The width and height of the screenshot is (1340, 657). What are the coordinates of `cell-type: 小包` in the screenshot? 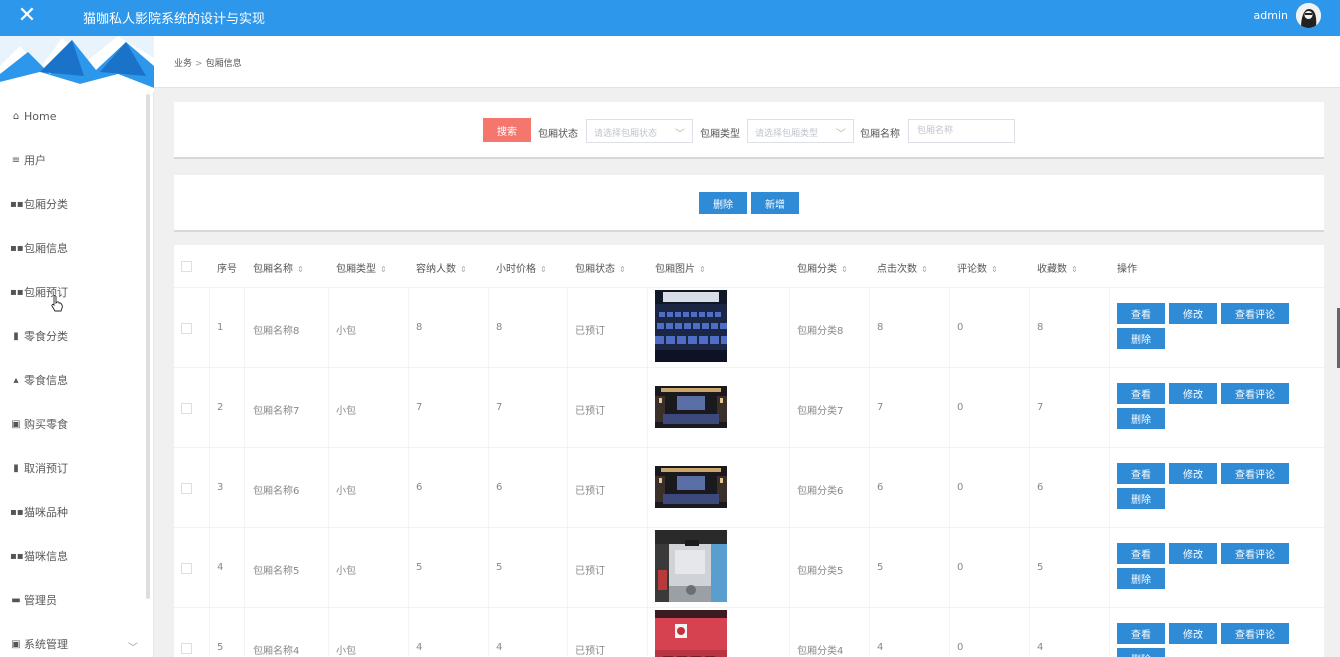 It's located at (346, 331).